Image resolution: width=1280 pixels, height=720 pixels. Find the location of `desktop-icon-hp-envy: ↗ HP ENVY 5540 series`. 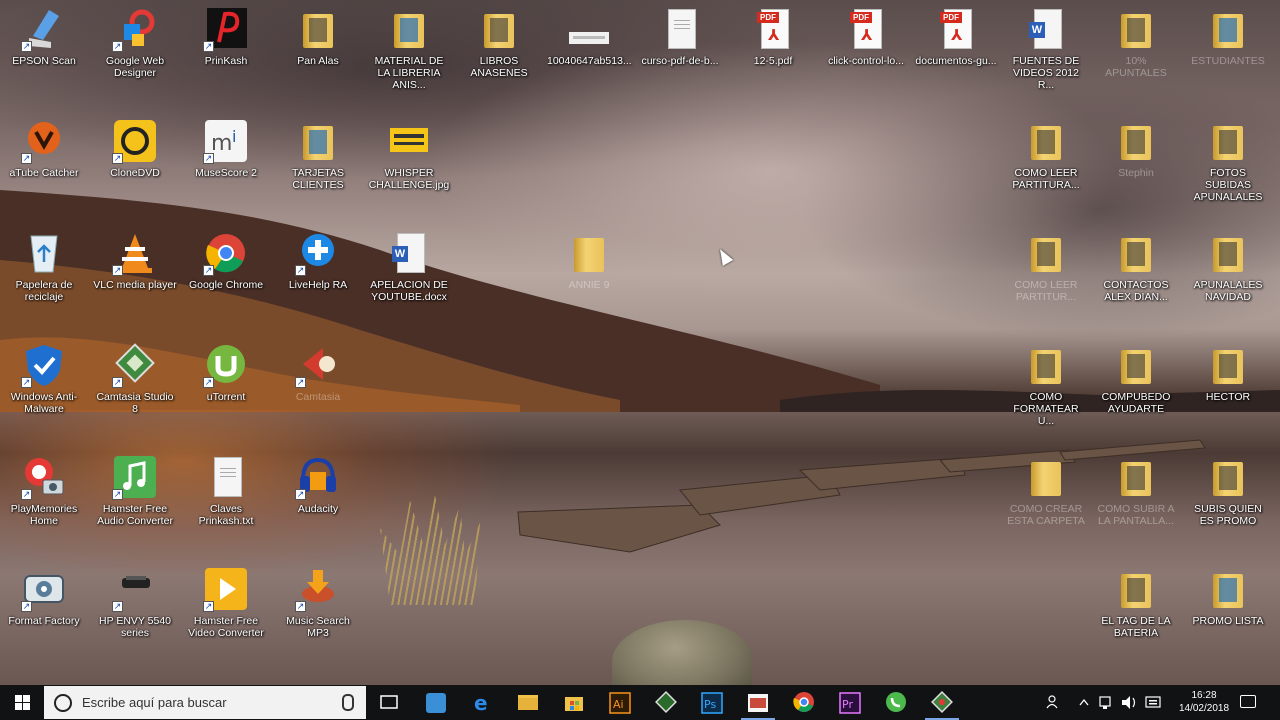

desktop-icon-hp-envy: ↗ HP ENVY 5540 series is located at coordinates (135, 602).